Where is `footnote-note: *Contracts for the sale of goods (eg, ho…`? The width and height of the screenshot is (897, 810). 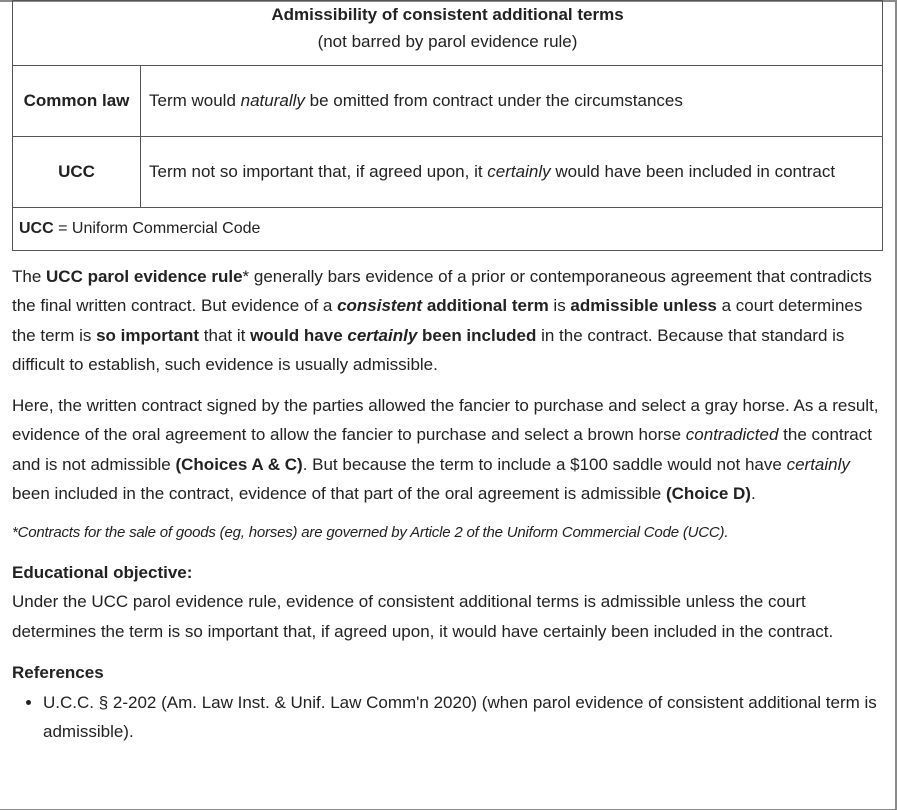
footnote-note: *Contracts for the sale of goods (eg, ho… is located at coordinates (370, 533).